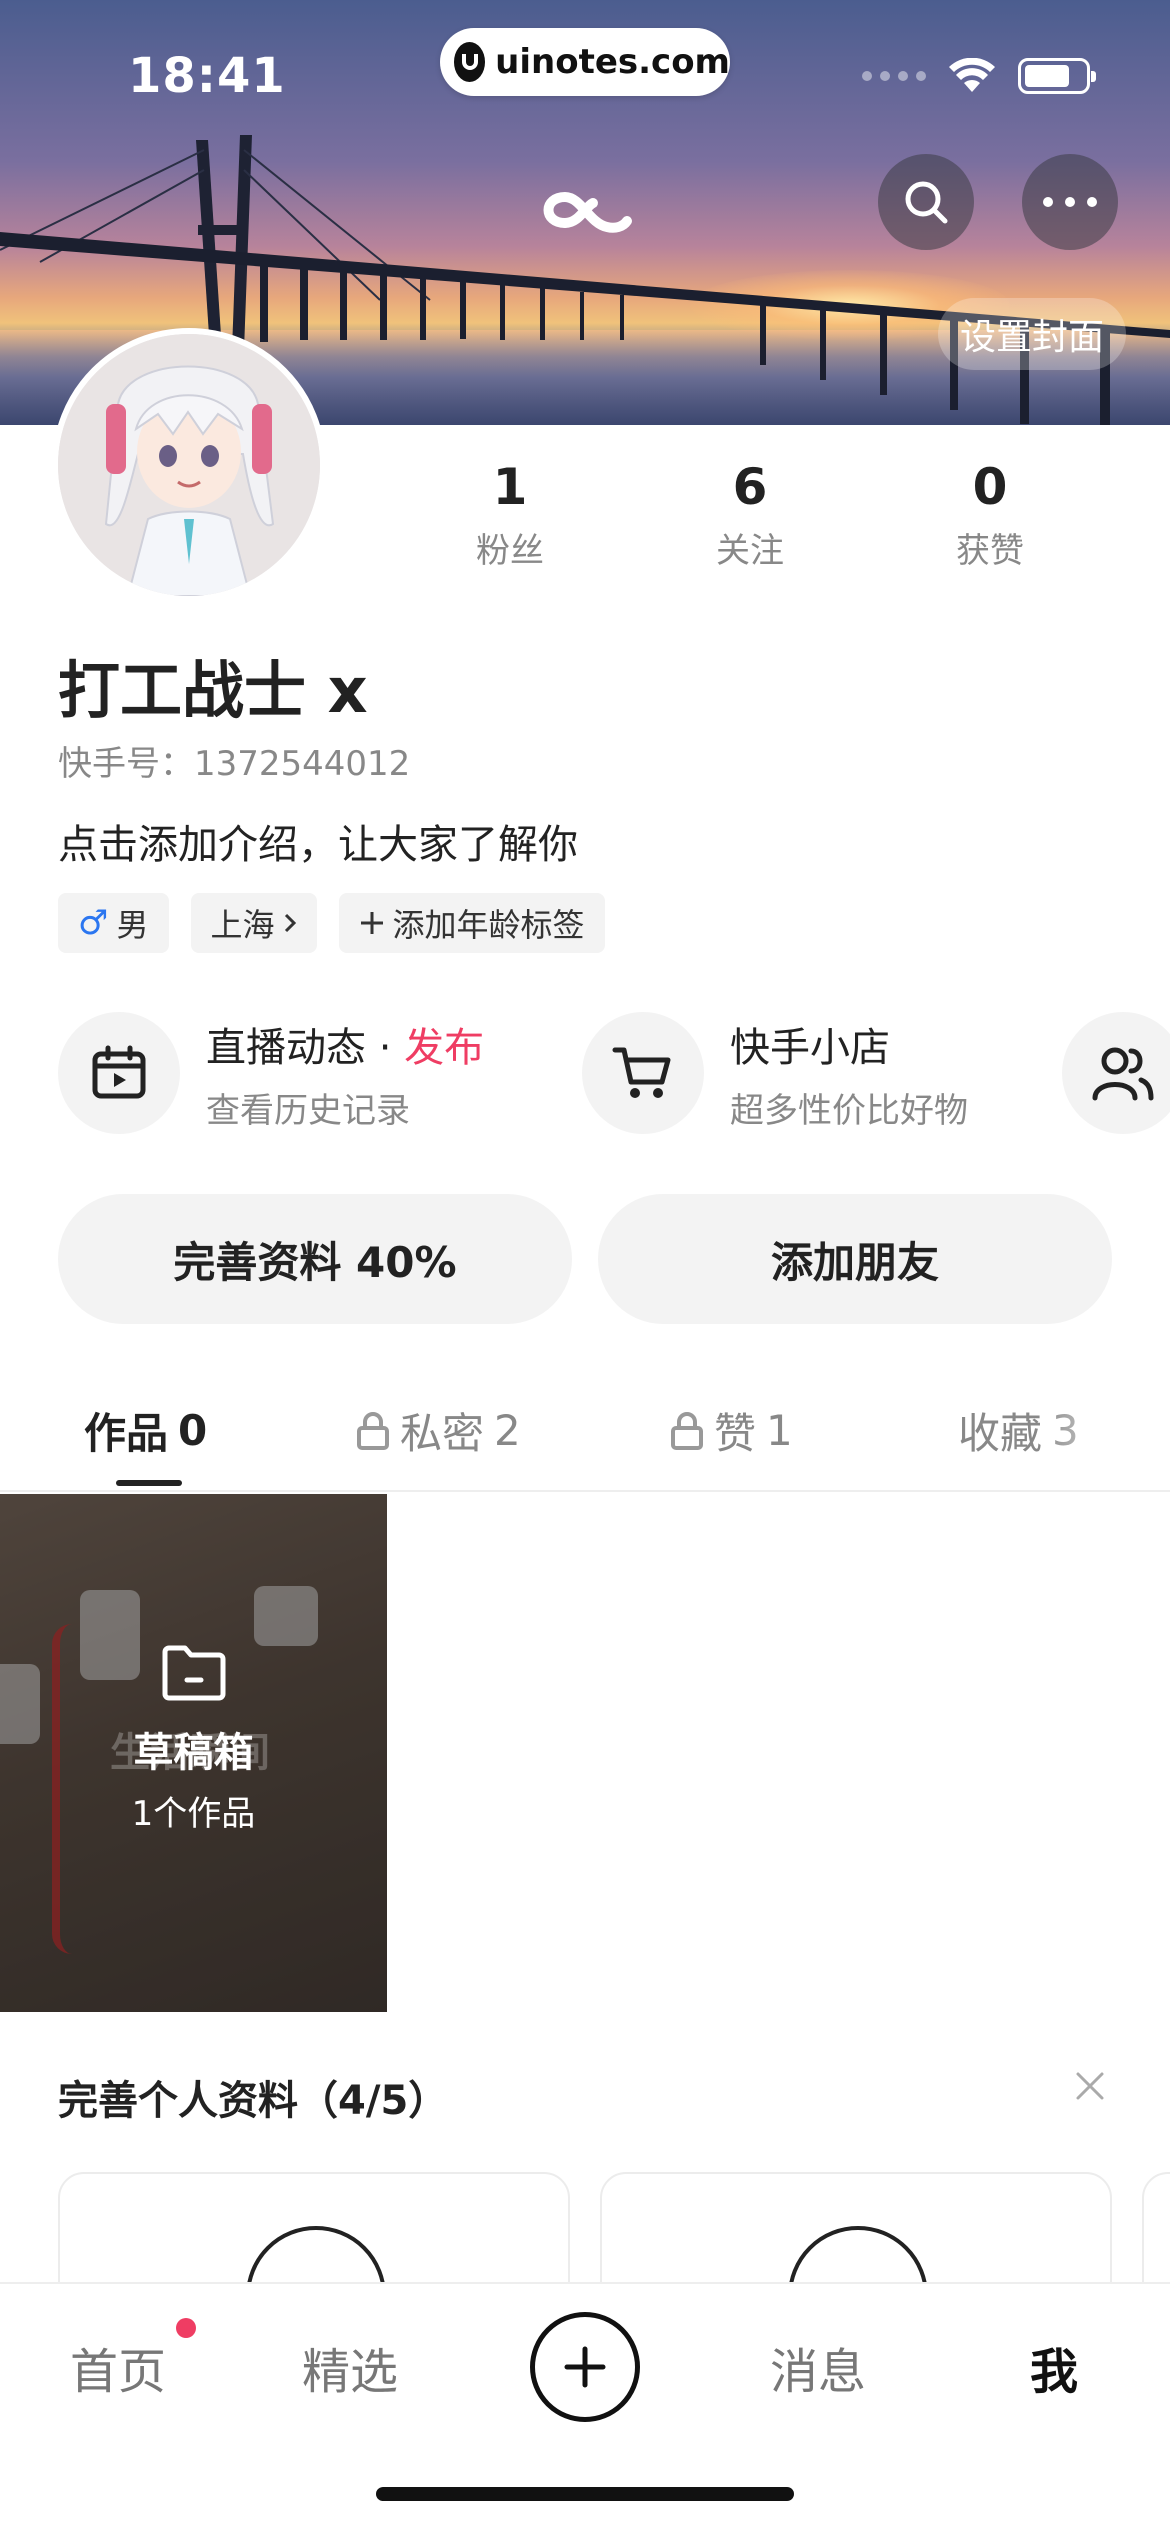 Image resolution: width=1170 pixels, height=2532 pixels. I want to click on add-age-tag: 添加年龄标签, so click(471, 923).